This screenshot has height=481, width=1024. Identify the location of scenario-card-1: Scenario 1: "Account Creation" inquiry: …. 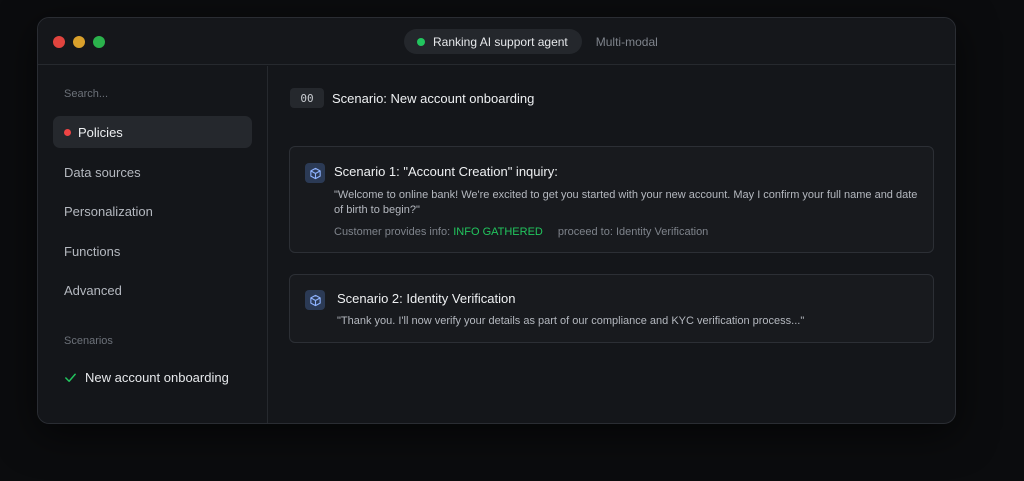
(611, 199).